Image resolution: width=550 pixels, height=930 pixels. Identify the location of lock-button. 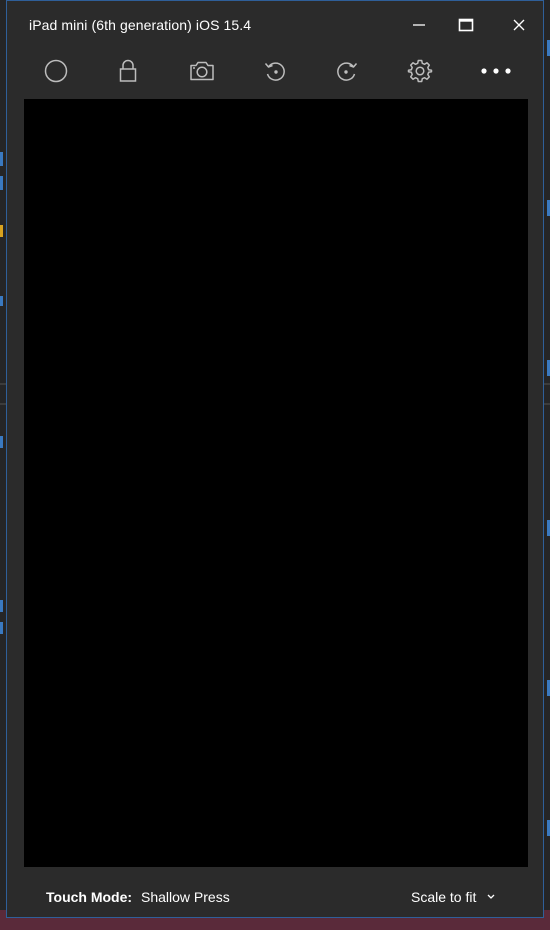
(128, 71).